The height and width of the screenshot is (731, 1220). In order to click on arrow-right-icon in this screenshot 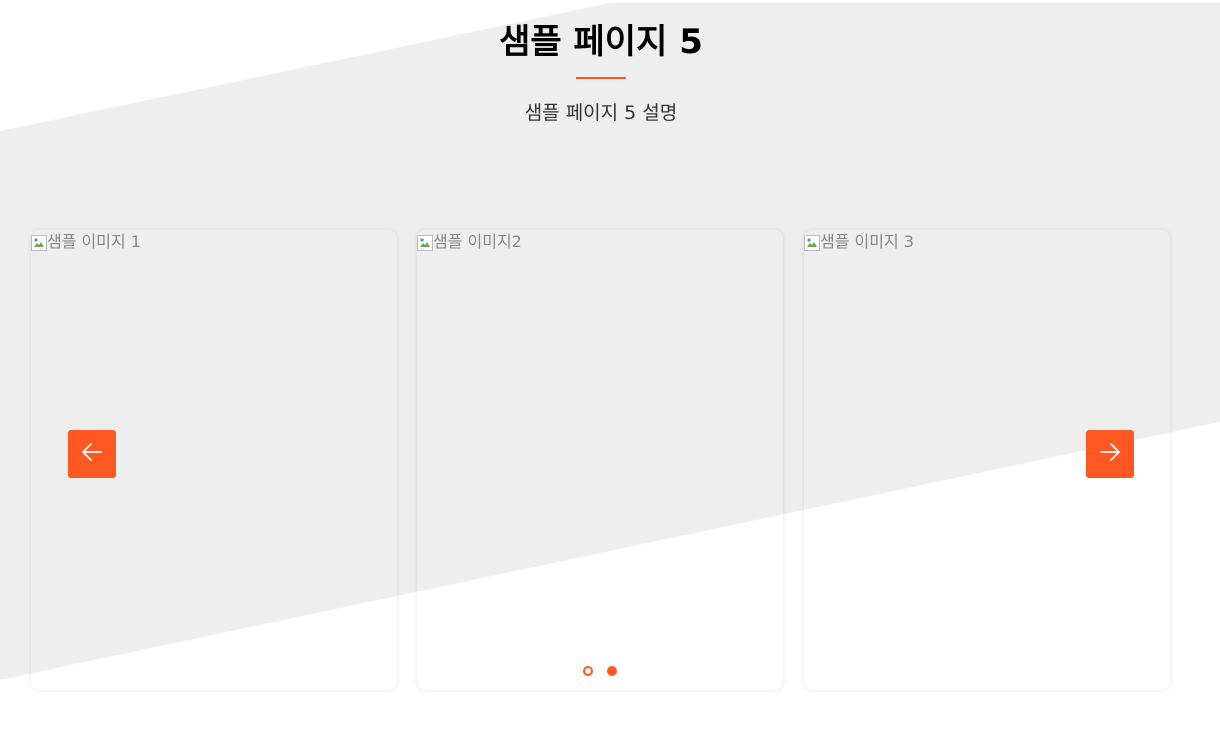, I will do `click(1110, 454)`.